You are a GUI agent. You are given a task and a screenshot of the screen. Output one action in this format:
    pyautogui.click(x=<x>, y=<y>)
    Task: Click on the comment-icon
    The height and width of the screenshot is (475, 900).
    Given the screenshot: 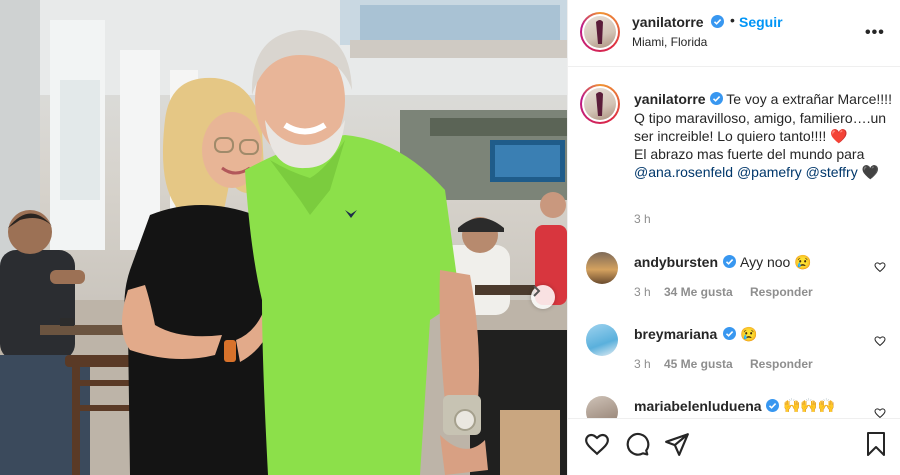 What is the action you would take?
    pyautogui.click(x=637, y=446)
    